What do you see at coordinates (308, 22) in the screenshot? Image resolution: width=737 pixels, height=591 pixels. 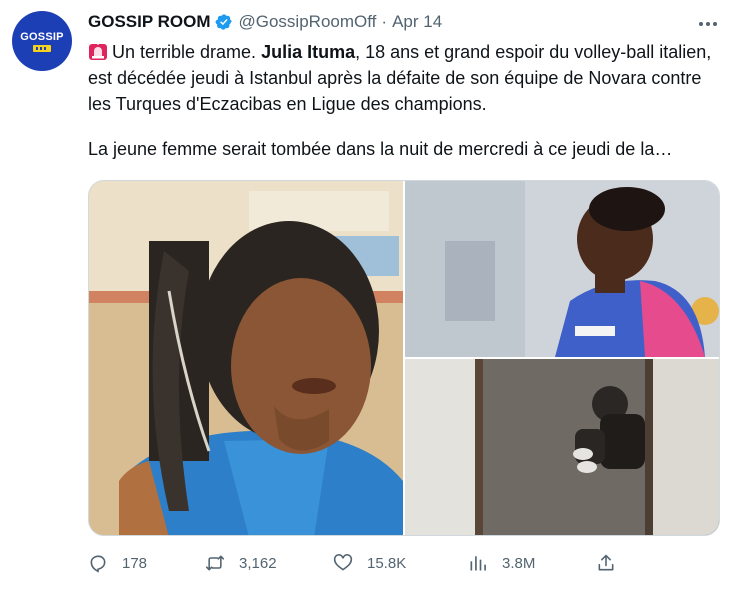 I see `author-handle: @GossipRoomOff` at bounding box center [308, 22].